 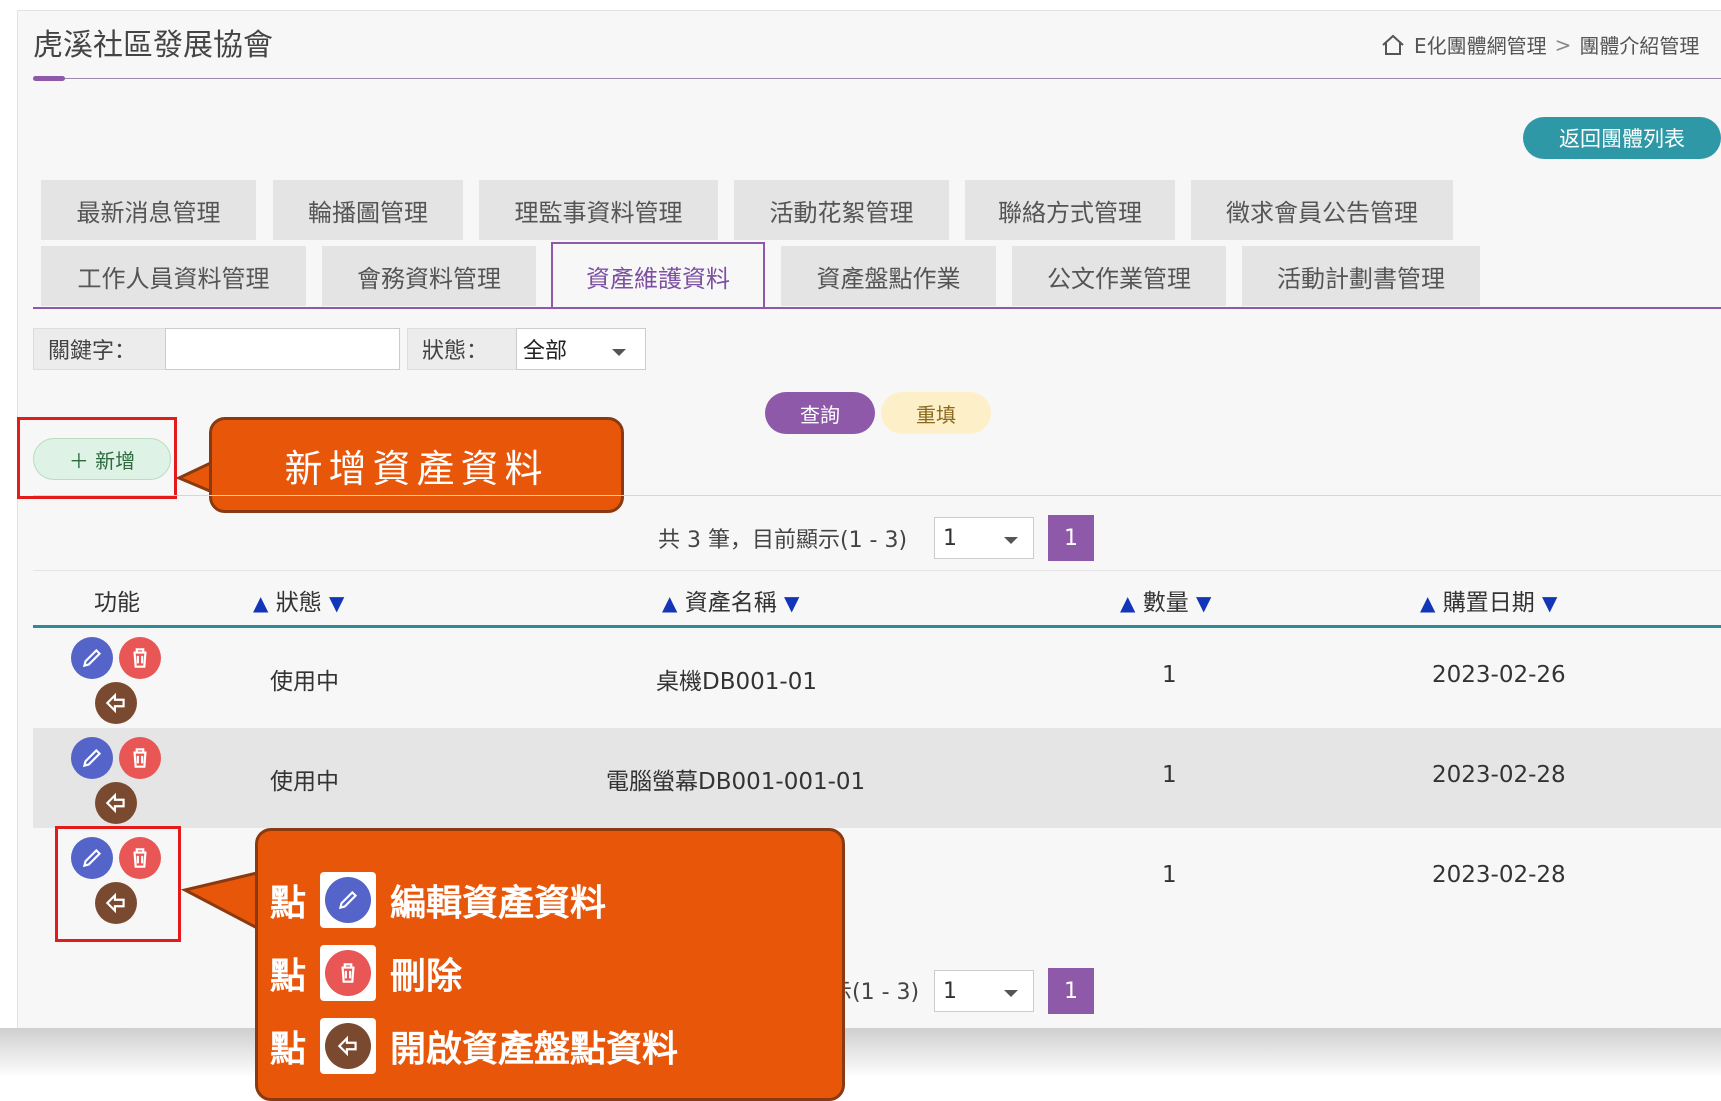 What do you see at coordinates (950, 538) in the screenshot?
I see `page-select-value: 1` at bounding box center [950, 538].